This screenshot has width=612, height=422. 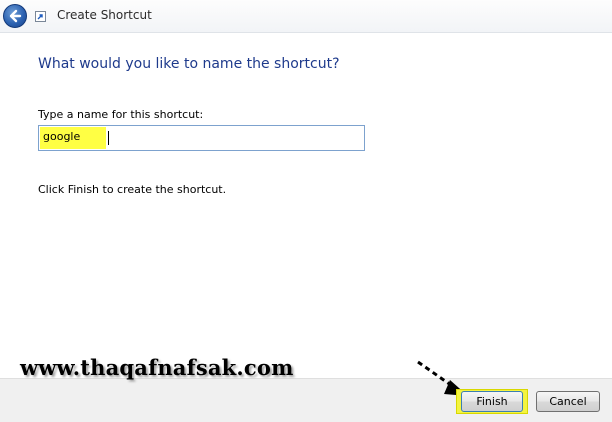 I want to click on finish-highlight: Finish, so click(x=492, y=401).